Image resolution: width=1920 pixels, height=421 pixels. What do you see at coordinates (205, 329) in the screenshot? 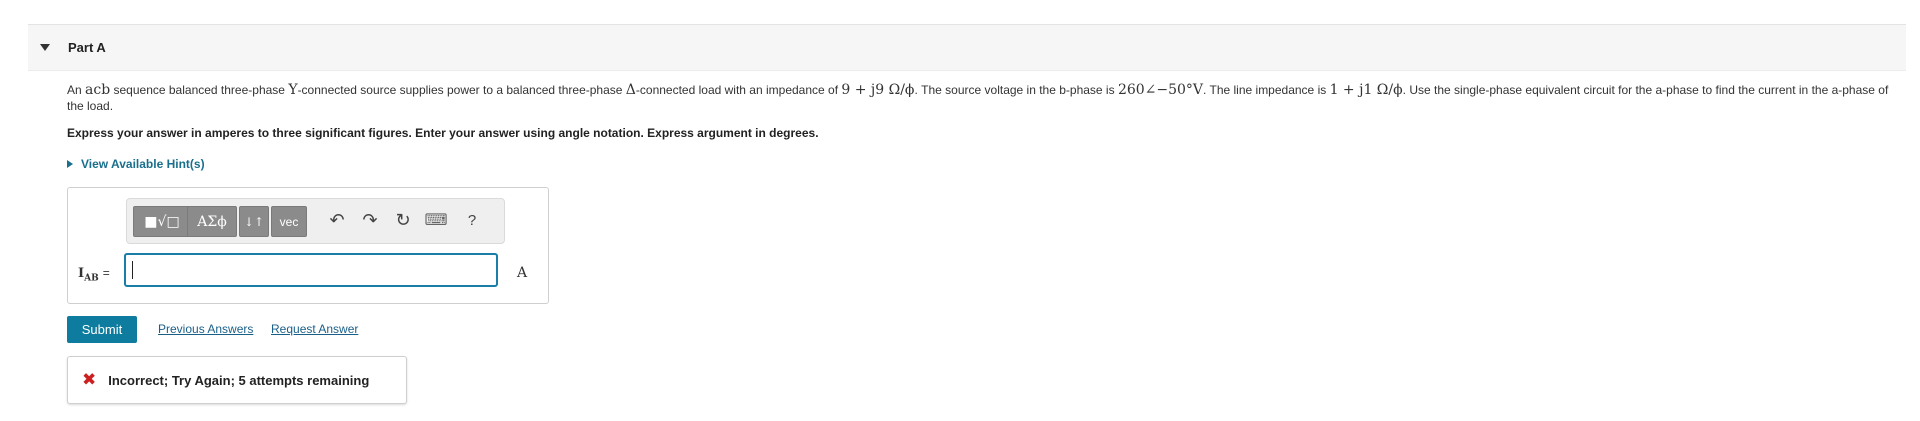
I see `previous-answers-link: Previous Answers` at bounding box center [205, 329].